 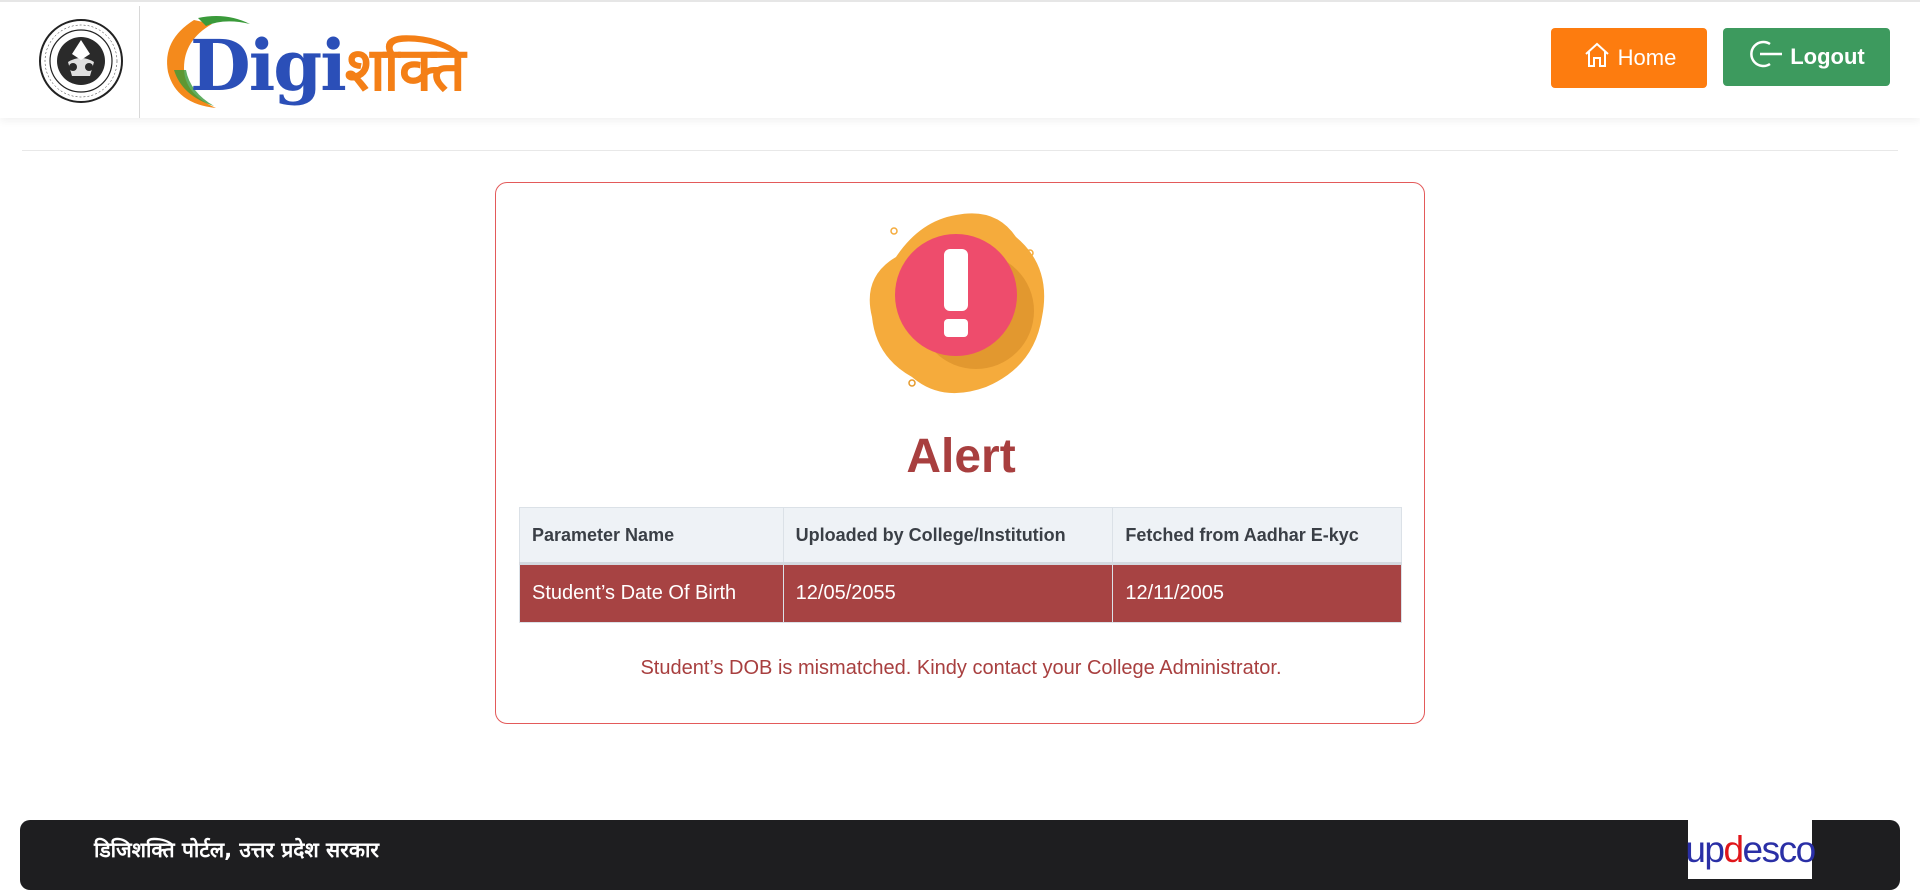 What do you see at coordinates (956, 301) in the screenshot?
I see `alert-exclamation-icon` at bounding box center [956, 301].